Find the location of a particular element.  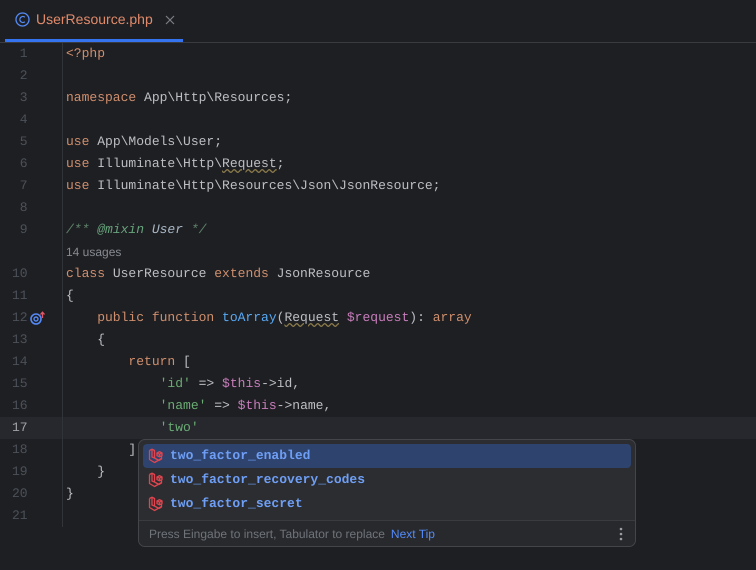

code-line: namespace App\Http\Resources; is located at coordinates (178, 98).